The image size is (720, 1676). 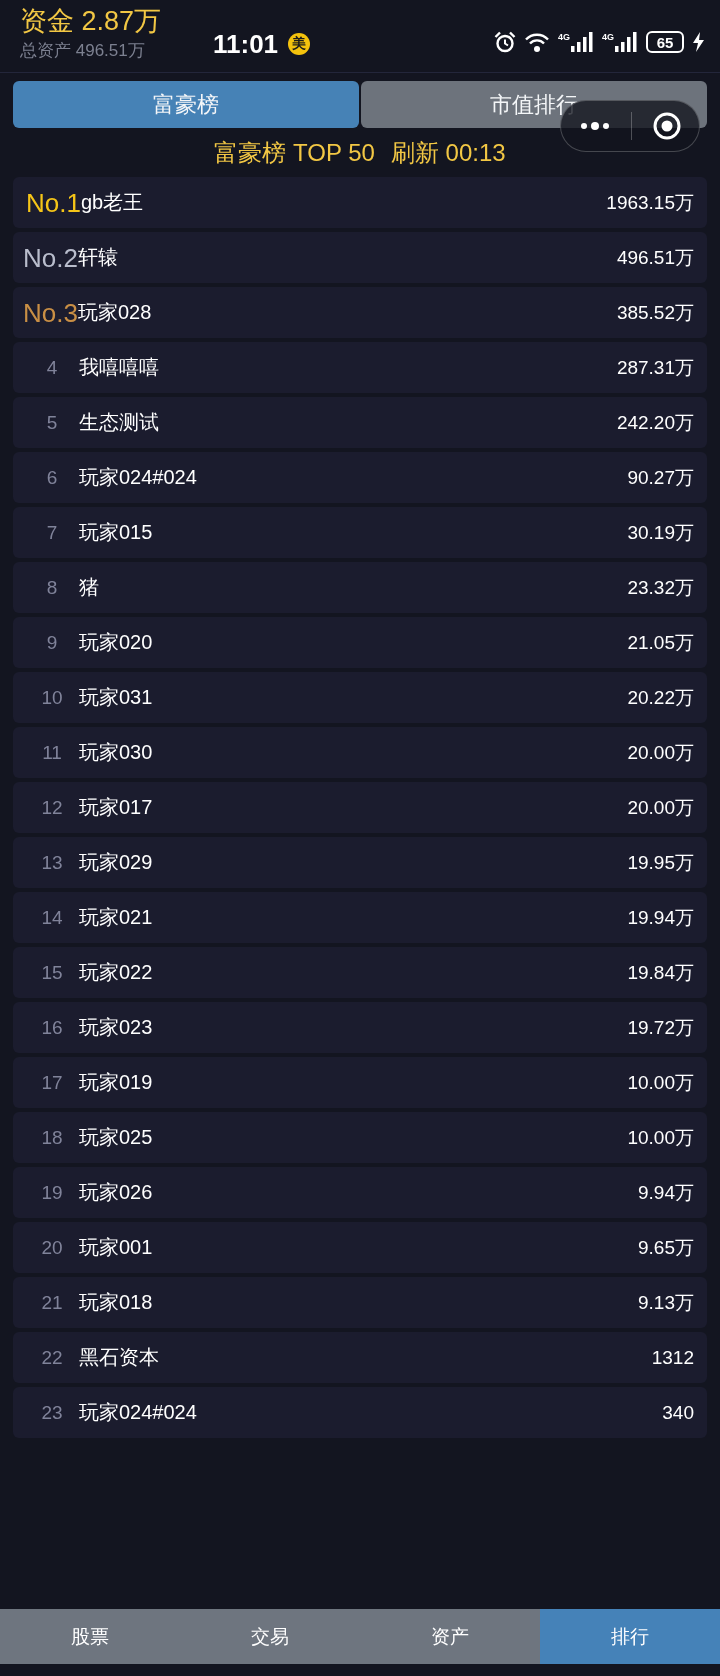 What do you see at coordinates (666, 1247) in the screenshot?
I see `asset-value: 9.65万` at bounding box center [666, 1247].